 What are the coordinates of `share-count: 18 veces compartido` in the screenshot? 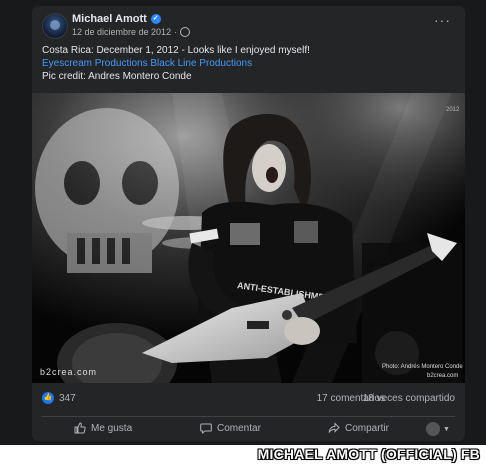 It's located at (409, 398).